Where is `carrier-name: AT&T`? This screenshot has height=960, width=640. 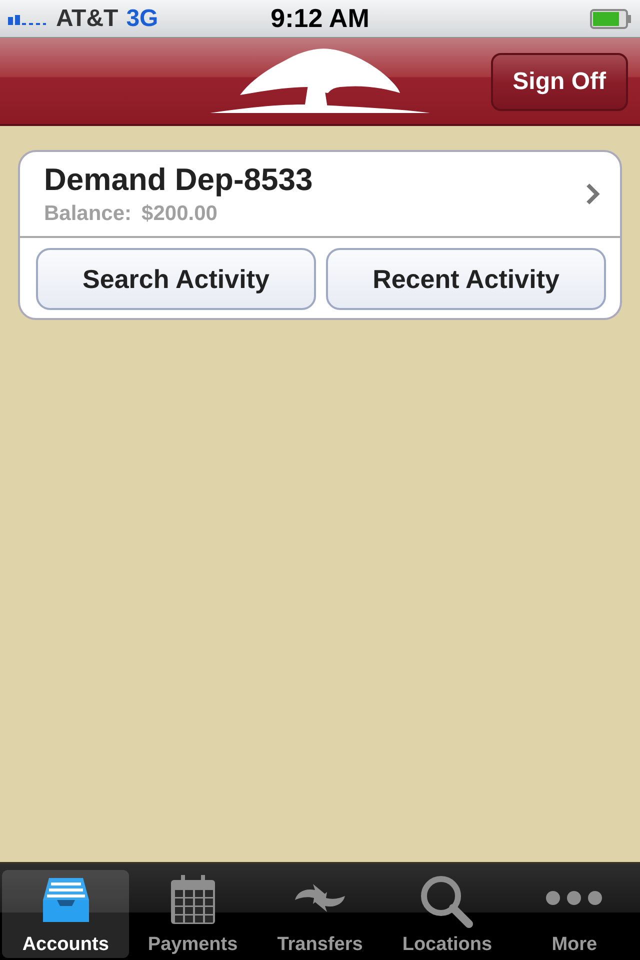 carrier-name: AT&T is located at coordinates (87, 18).